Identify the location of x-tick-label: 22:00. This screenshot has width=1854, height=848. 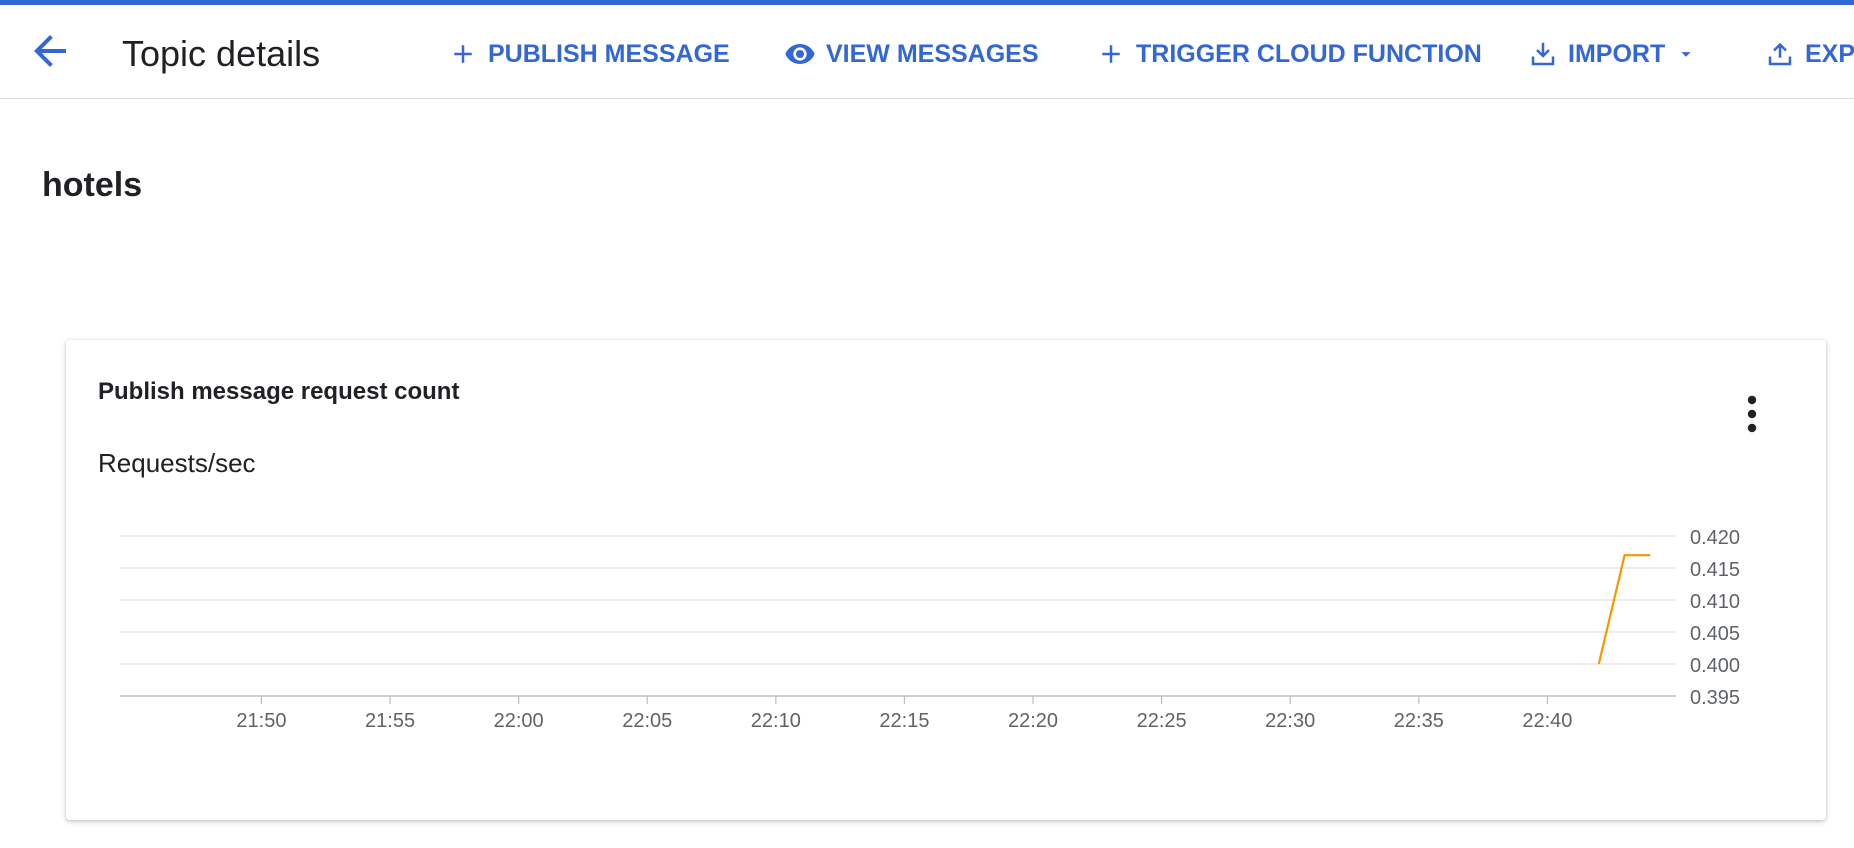
(519, 721).